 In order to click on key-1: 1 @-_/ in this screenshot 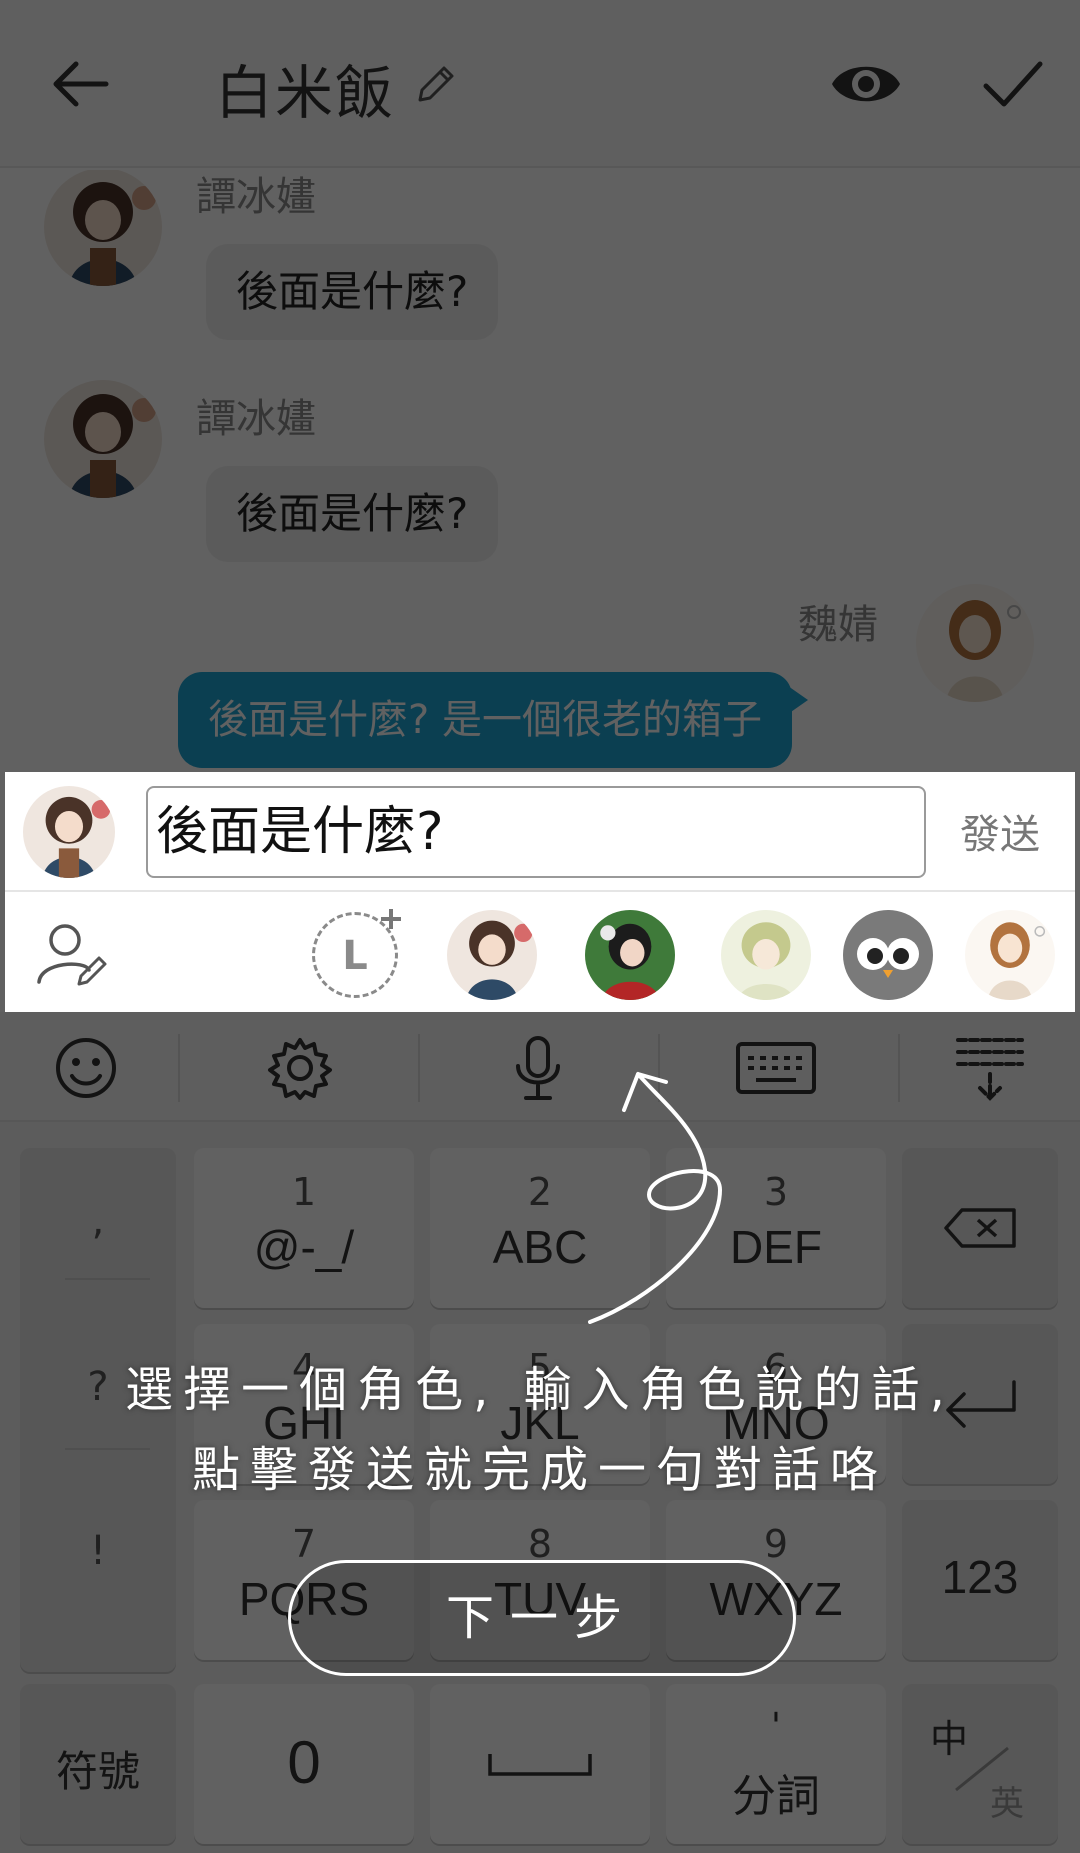, I will do `click(304, 1228)`.